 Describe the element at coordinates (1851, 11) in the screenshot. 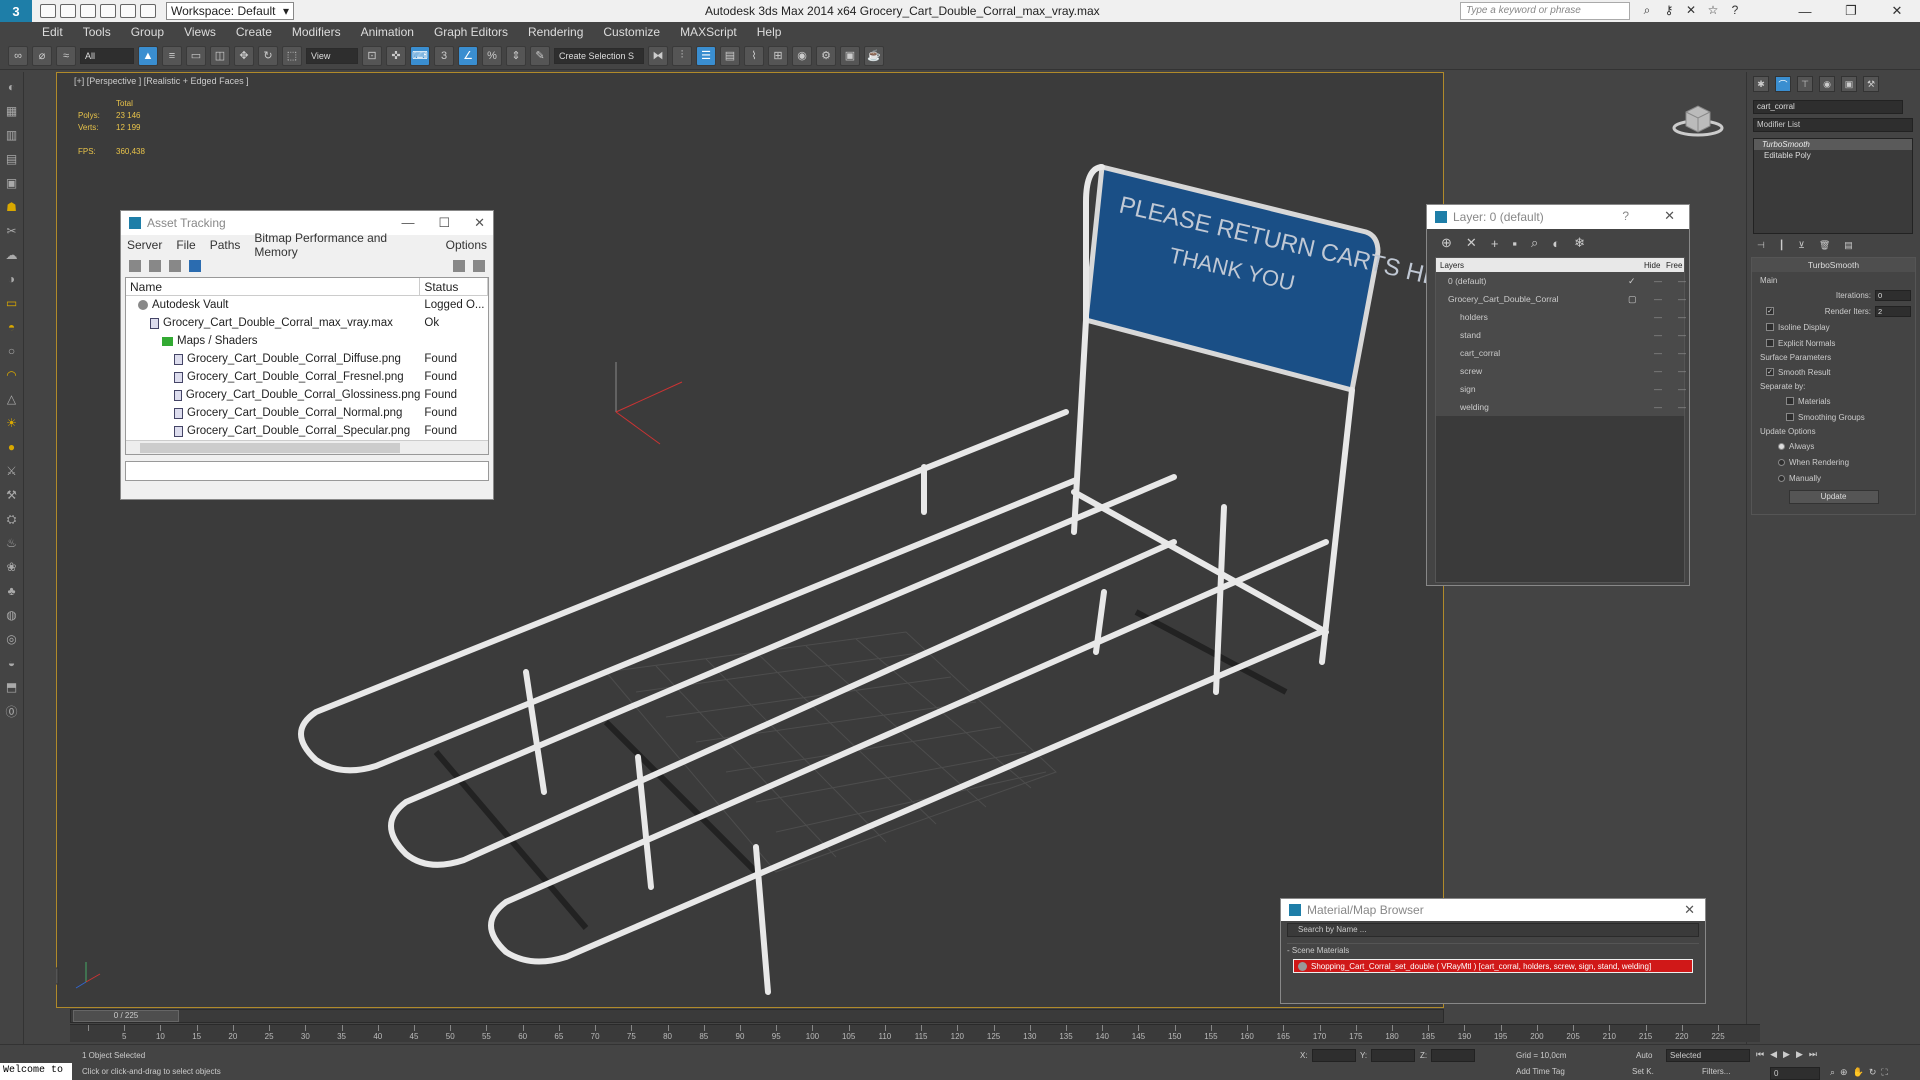

I see `maximize-icon: ❐` at that location.